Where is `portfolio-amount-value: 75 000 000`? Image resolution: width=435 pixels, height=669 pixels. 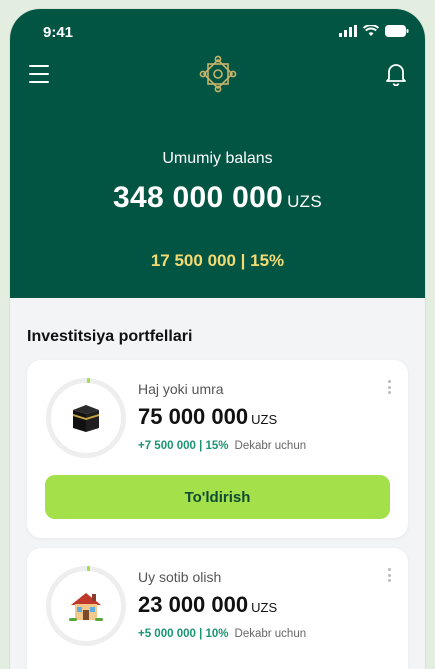
portfolio-amount-value: 75 000 000 is located at coordinates (193, 416).